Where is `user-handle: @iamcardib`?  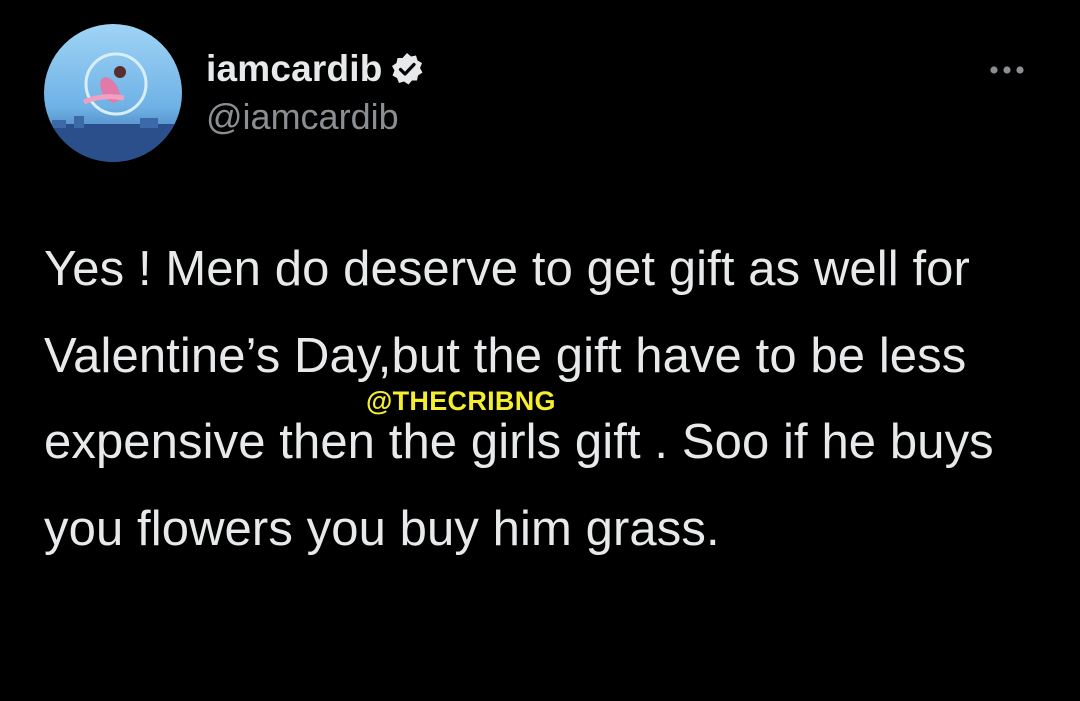
user-handle: @iamcardib is located at coordinates (302, 117).